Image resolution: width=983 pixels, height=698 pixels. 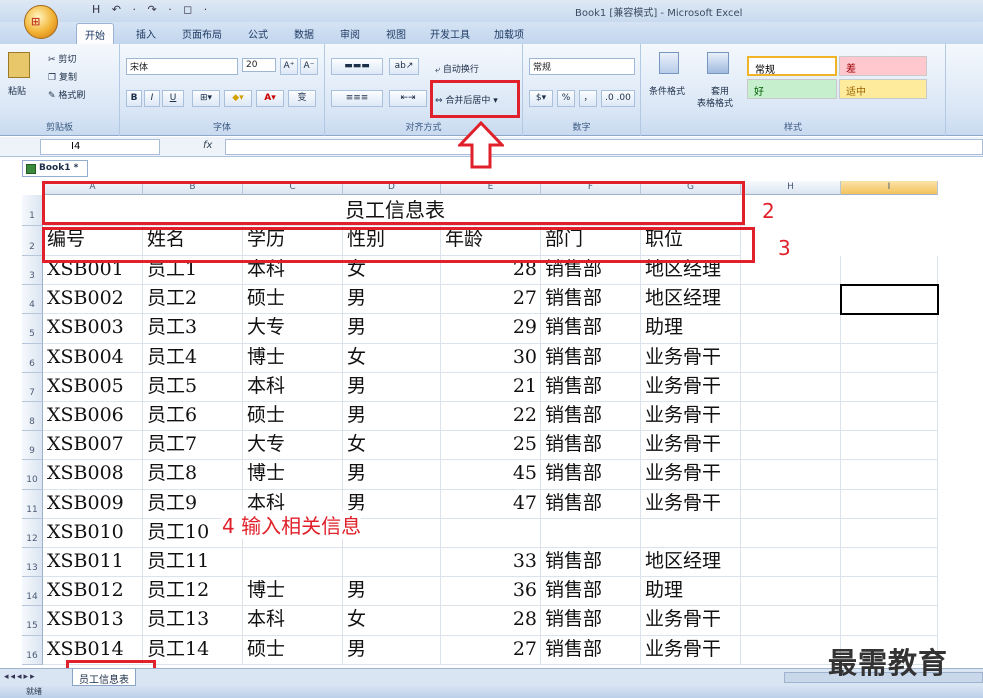 I want to click on table-cell: 员工4, so click(x=193, y=358).